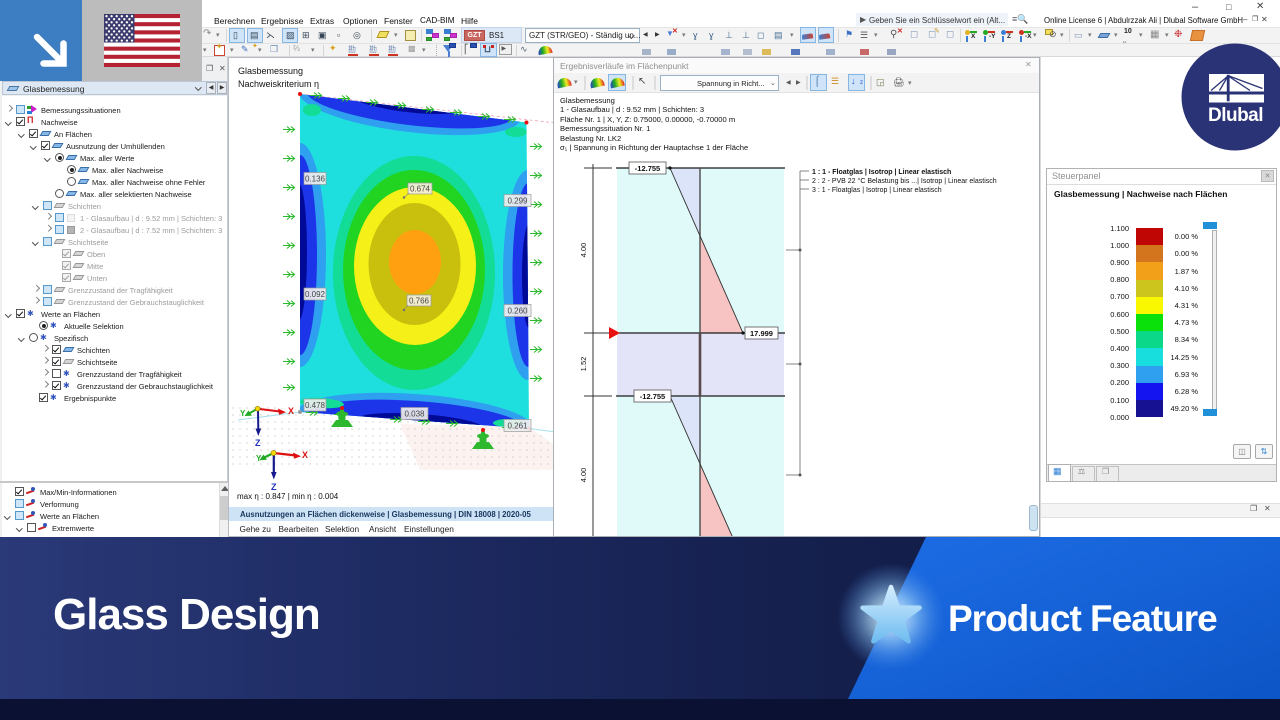 The height and width of the screenshot is (720, 1280). What do you see at coordinates (517, 311) in the screenshot?
I see `svg-text: 0.260` at bounding box center [517, 311].